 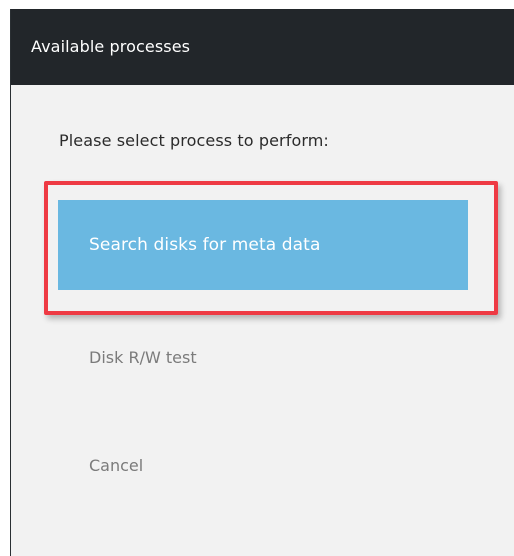 What do you see at coordinates (263, 358) in the screenshot?
I see `disk-rw-test-option: Disk R/W test` at bounding box center [263, 358].